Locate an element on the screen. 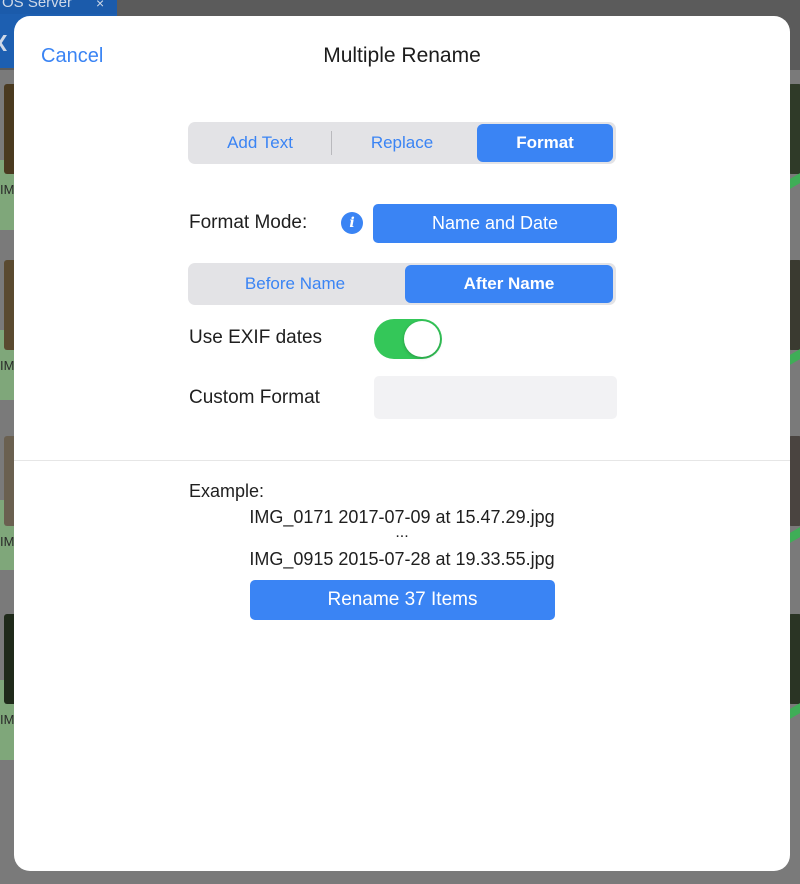 The width and height of the screenshot is (800, 884). section-divider is located at coordinates (402, 460).